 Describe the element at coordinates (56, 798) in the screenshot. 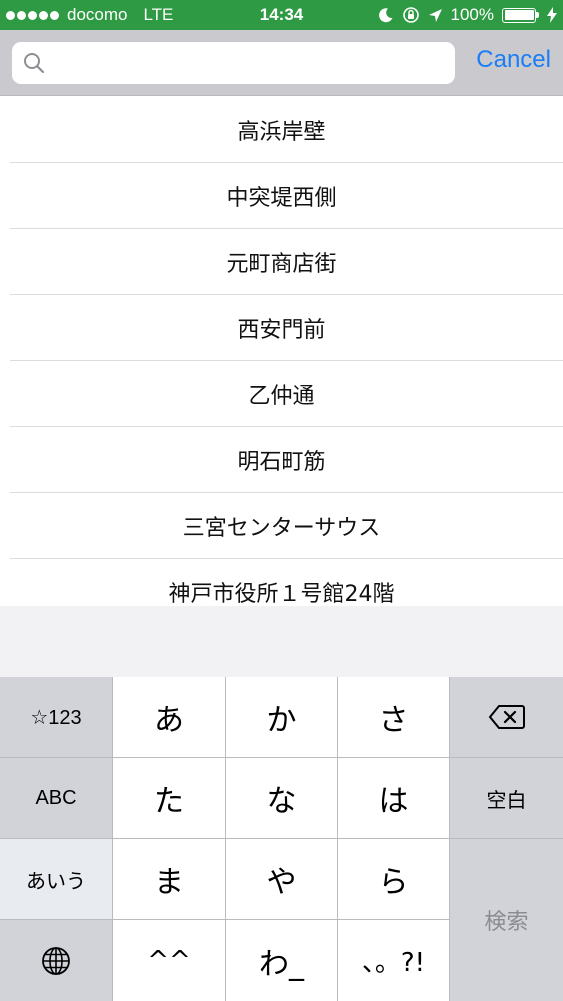

I see `abc-key: ABC` at that location.